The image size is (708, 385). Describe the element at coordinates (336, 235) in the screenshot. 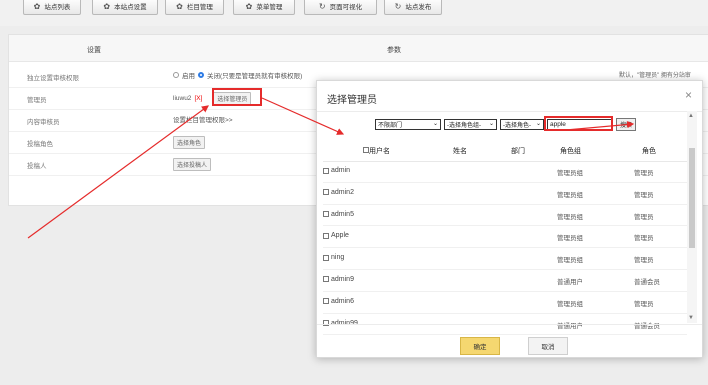

I see `username-cell: Apple` at that location.